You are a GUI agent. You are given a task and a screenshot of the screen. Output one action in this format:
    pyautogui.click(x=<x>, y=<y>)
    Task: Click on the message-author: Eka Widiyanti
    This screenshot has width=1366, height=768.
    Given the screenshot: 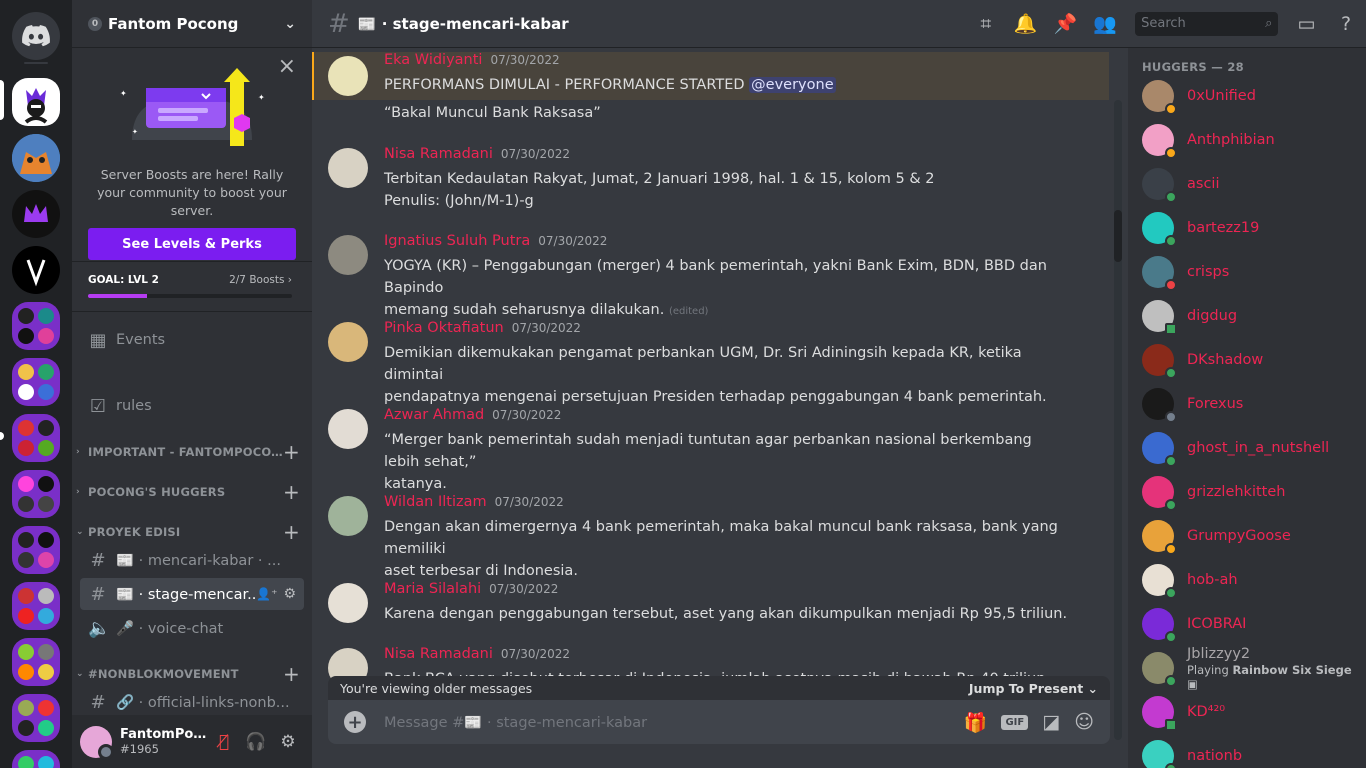 What is the action you would take?
    pyautogui.click(x=433, y=60)
    